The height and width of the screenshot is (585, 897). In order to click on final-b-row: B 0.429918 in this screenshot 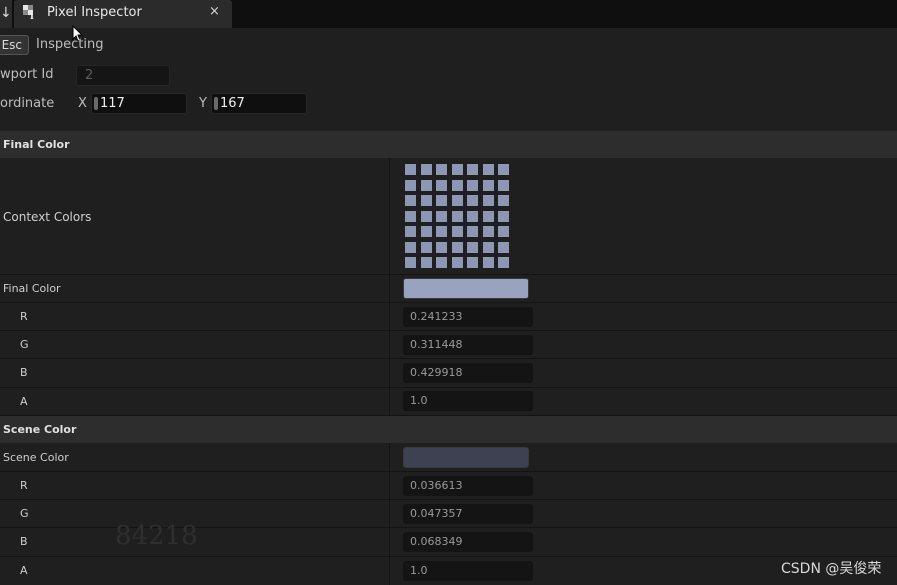, I will do `click(448, 373)`.